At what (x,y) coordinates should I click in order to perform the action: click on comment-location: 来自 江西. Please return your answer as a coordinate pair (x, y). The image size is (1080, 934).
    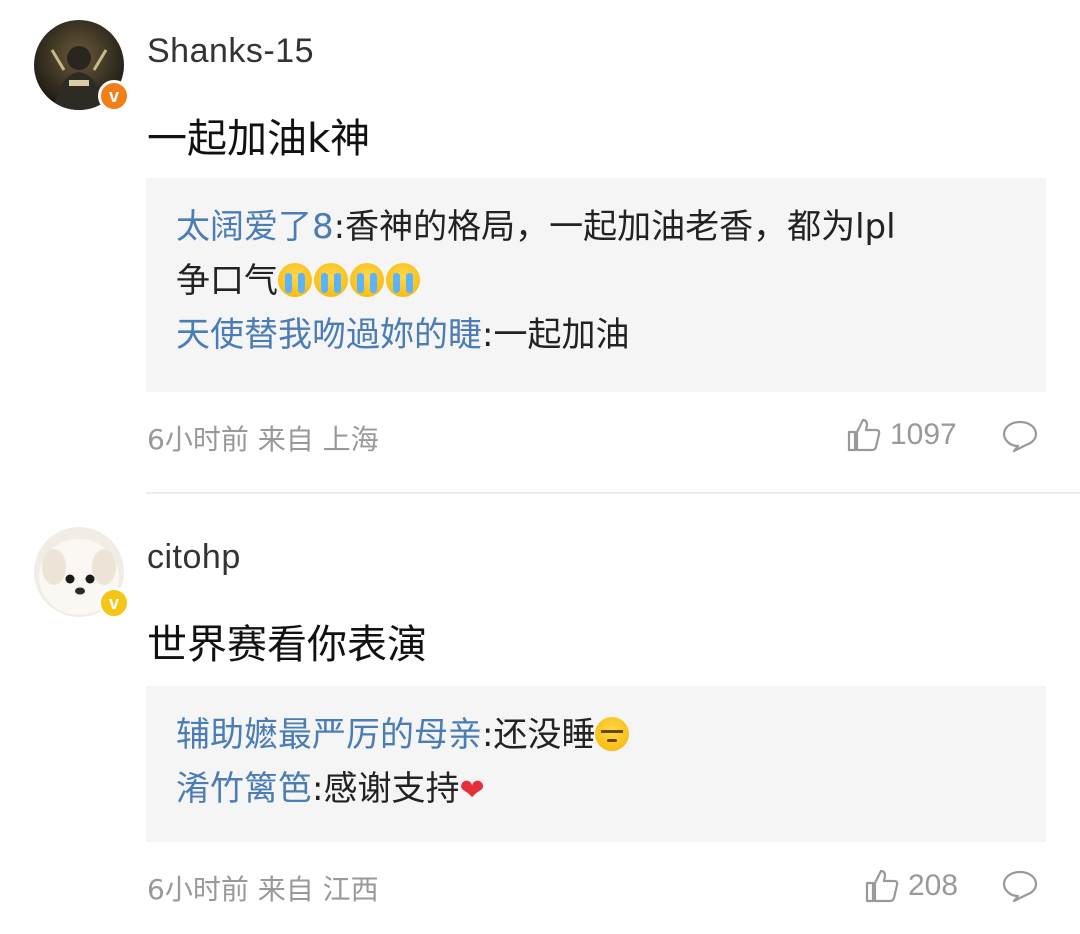
    Looking at the image, I should click on (318, 889).